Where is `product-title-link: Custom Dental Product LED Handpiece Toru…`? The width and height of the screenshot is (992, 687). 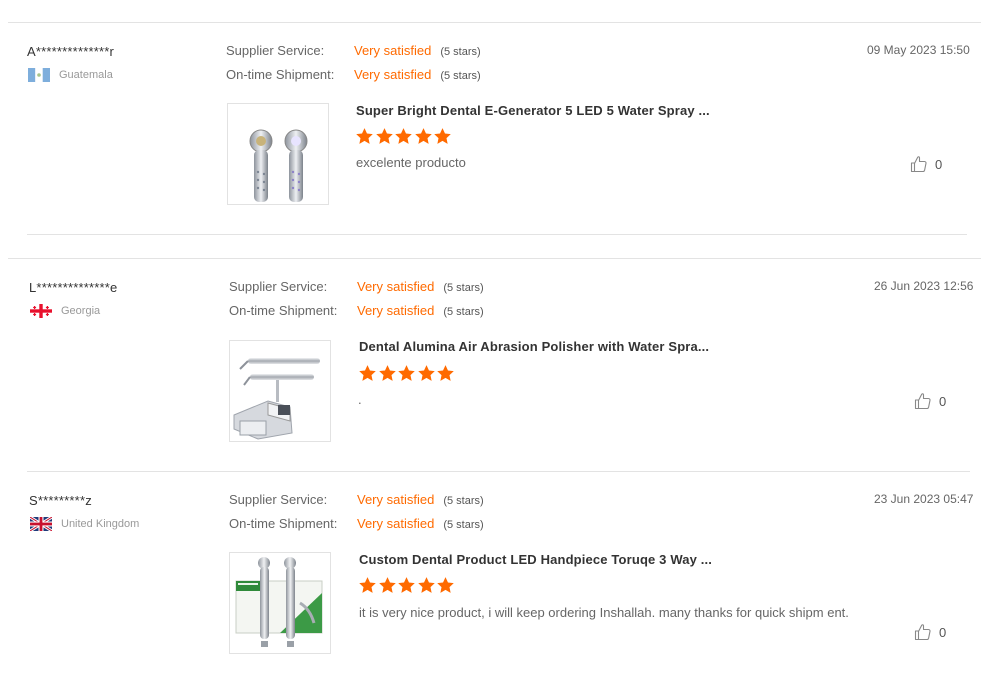 product-title-link: Custom Dental Product LED Handpiece Toru… is located at coordinates (535, 559).